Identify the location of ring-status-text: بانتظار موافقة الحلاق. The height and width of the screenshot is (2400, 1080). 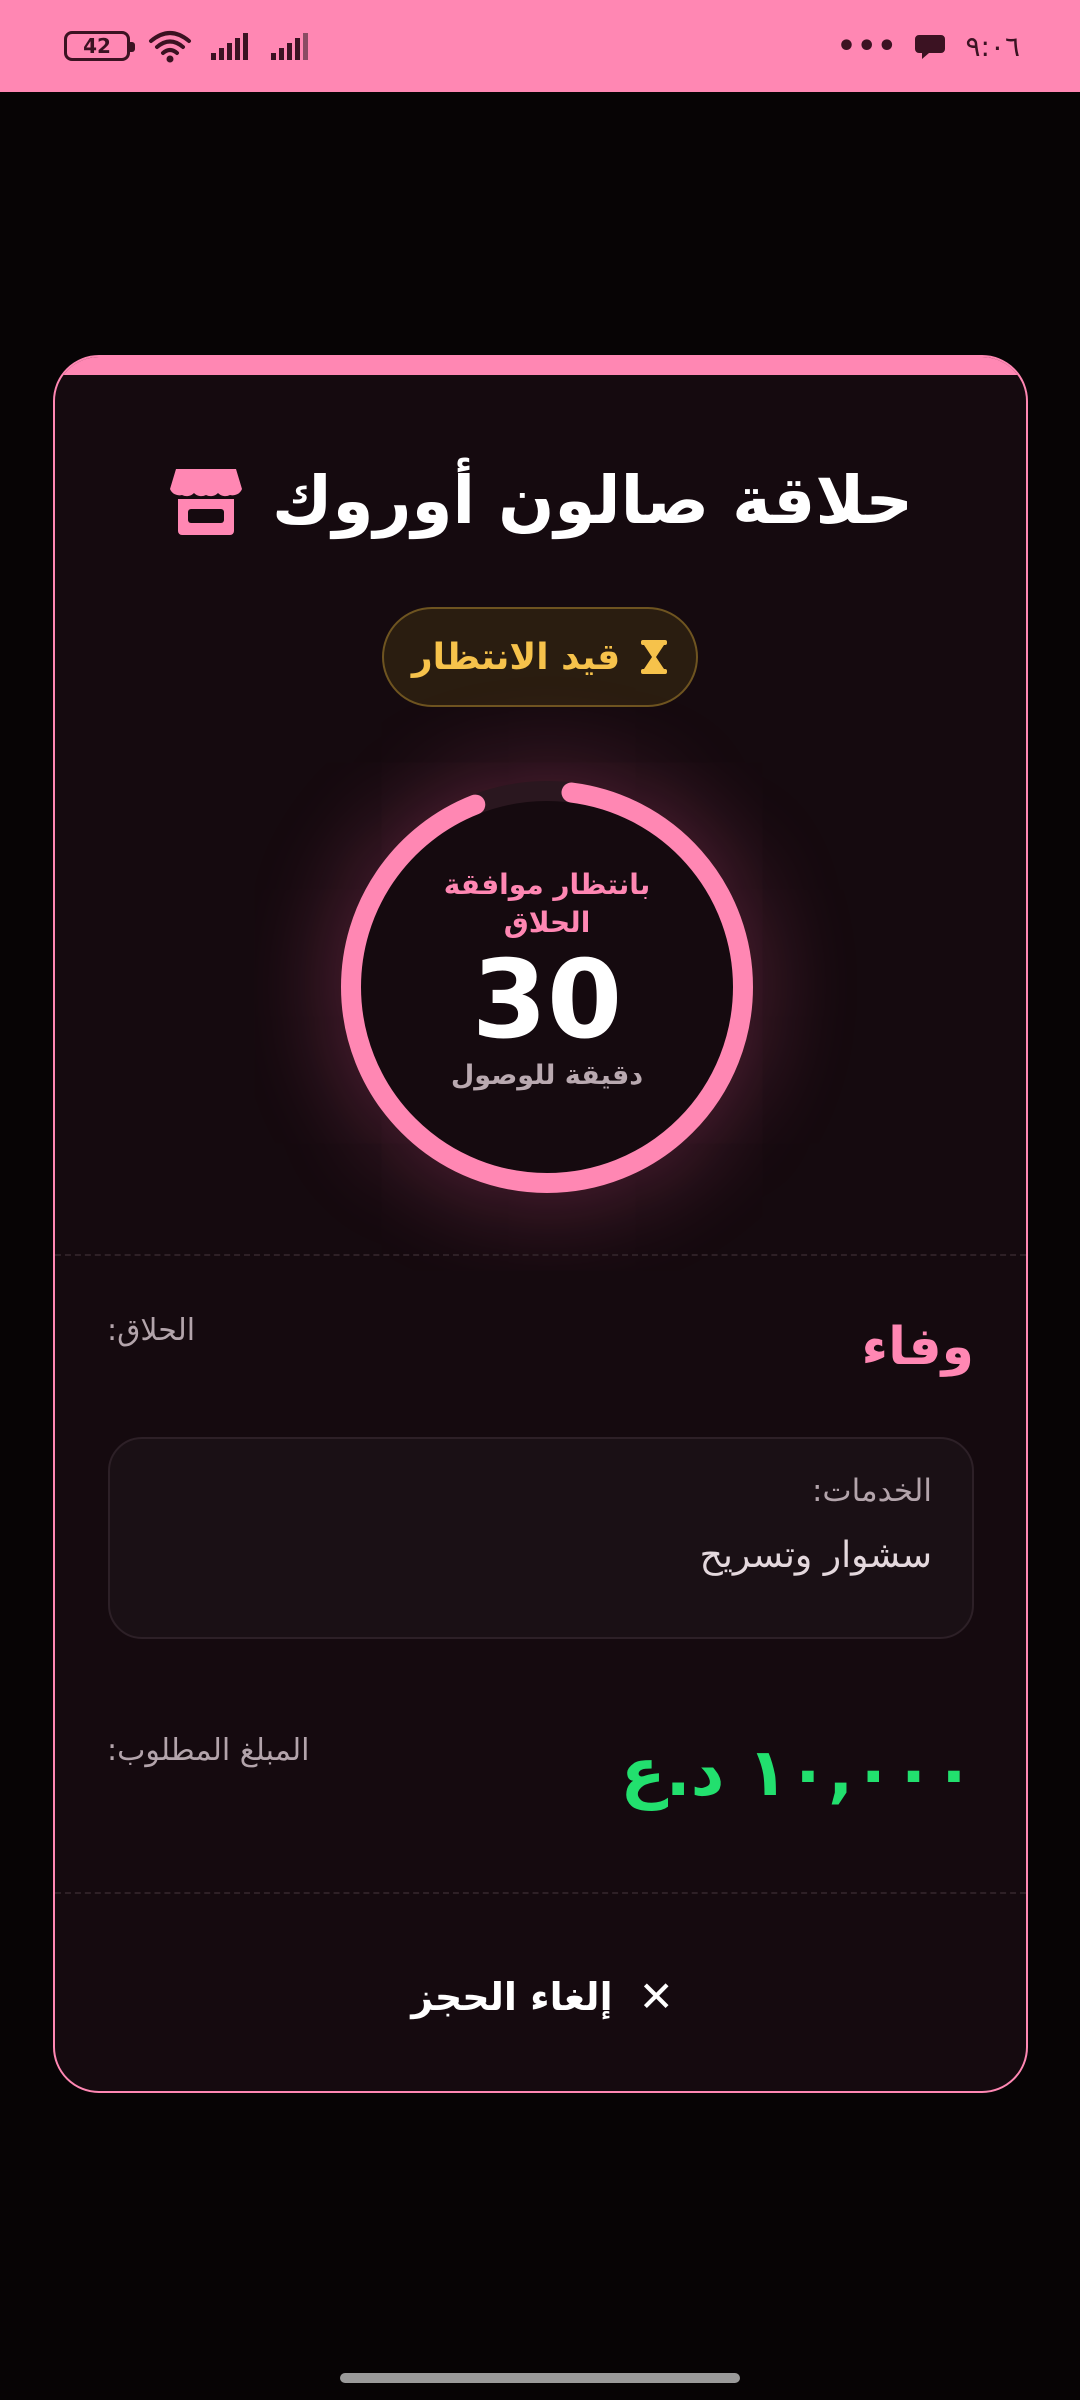
(547, 903).